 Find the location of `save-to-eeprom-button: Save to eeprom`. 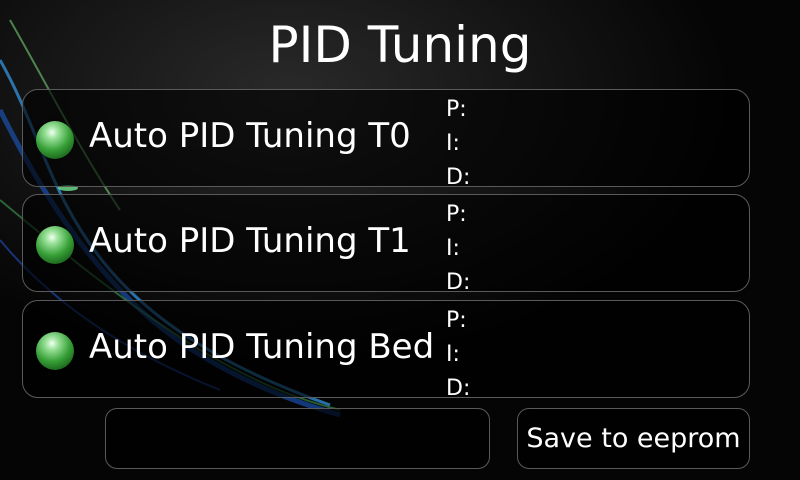

save-to-eeprom-button: Save to eeprom is located at coordinates (633, 438).